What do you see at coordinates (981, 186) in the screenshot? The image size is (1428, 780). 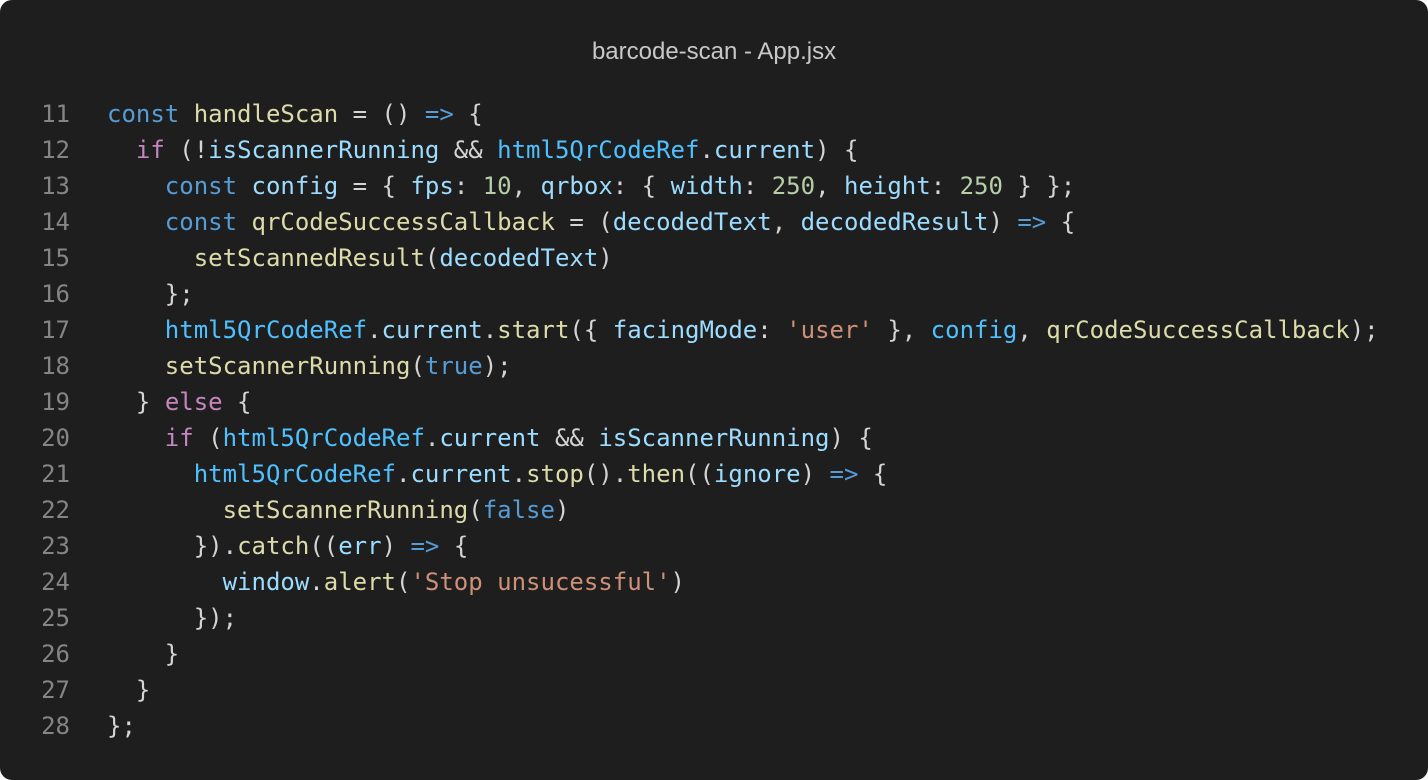 I see `code-token: 250` at bounding box center [981, 186].